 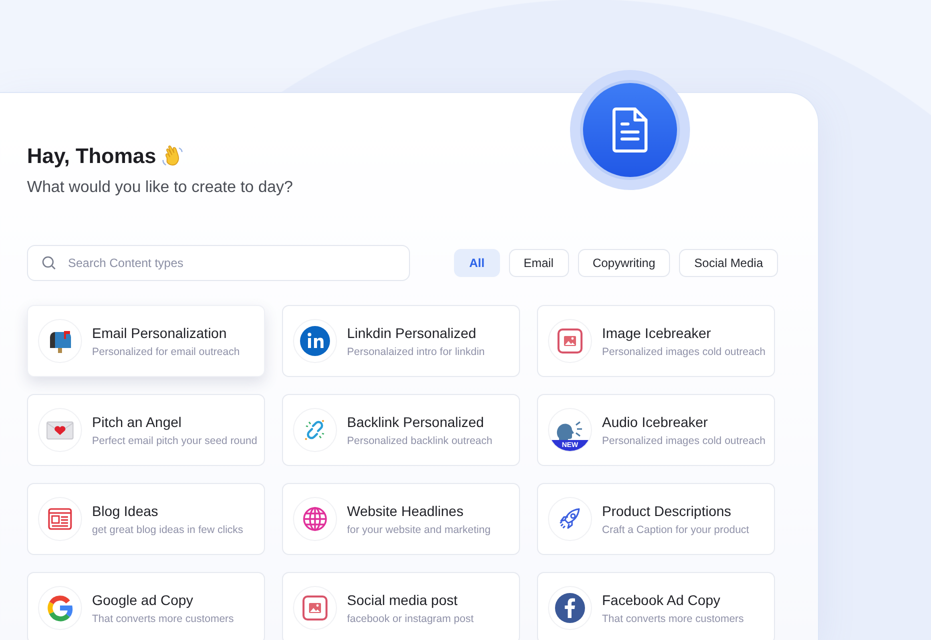 I want to click on greeting-subtitle: What would you like to create to day?, so click(x=160, y=188).